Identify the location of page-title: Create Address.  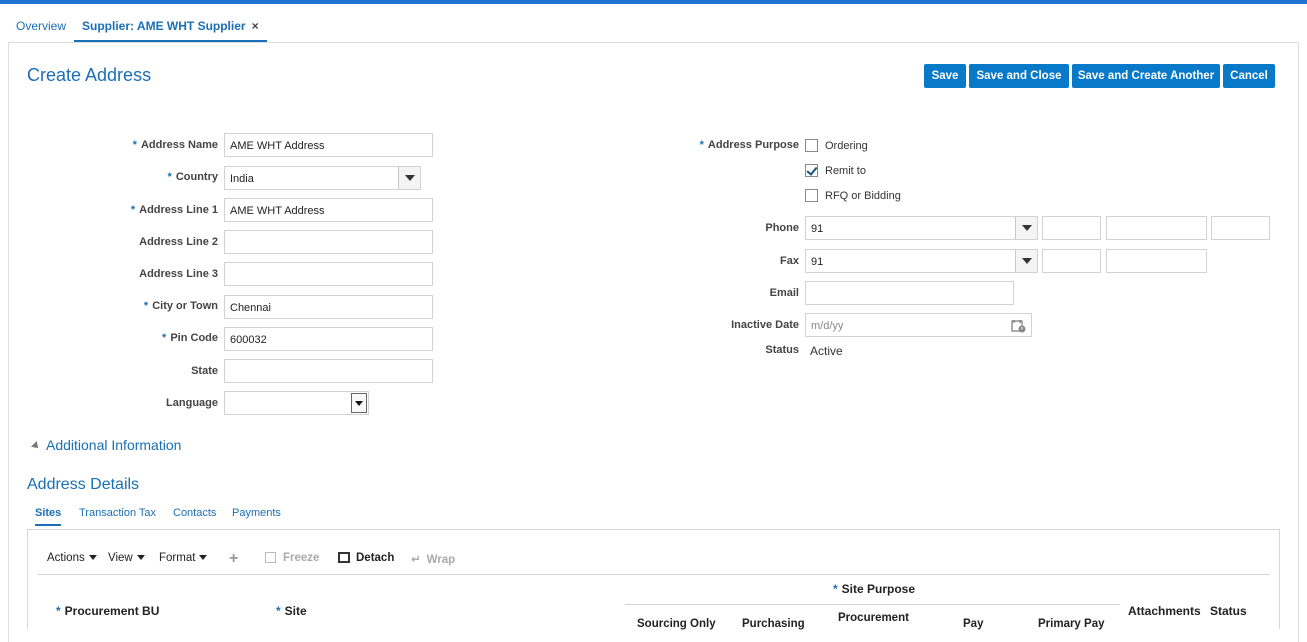
(89, 75).